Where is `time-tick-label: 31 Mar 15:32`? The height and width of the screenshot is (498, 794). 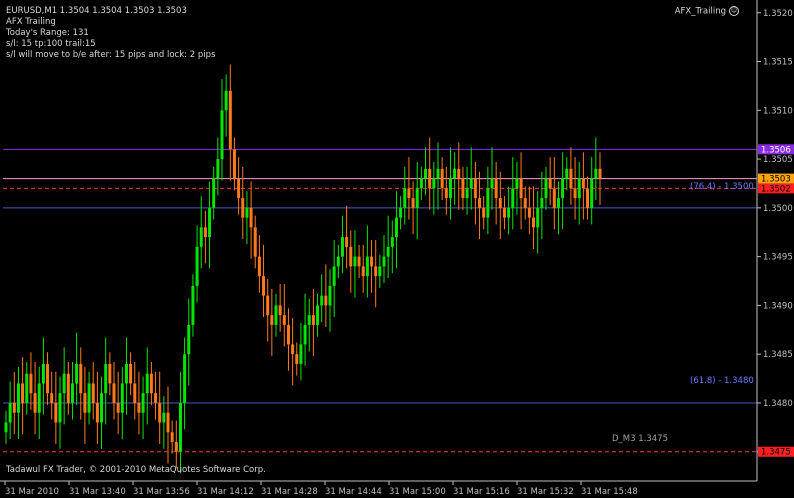
time-tick-label: 31 Mar 15:32 is located at coordinates (545, 492).